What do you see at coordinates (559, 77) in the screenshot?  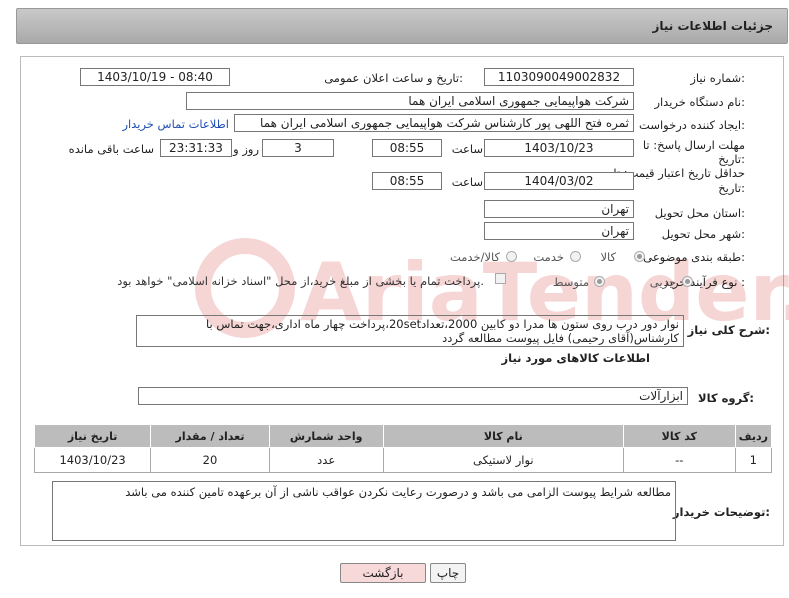 I see `need-number-field: 1103090049002832` at bounding box center [559, 77].